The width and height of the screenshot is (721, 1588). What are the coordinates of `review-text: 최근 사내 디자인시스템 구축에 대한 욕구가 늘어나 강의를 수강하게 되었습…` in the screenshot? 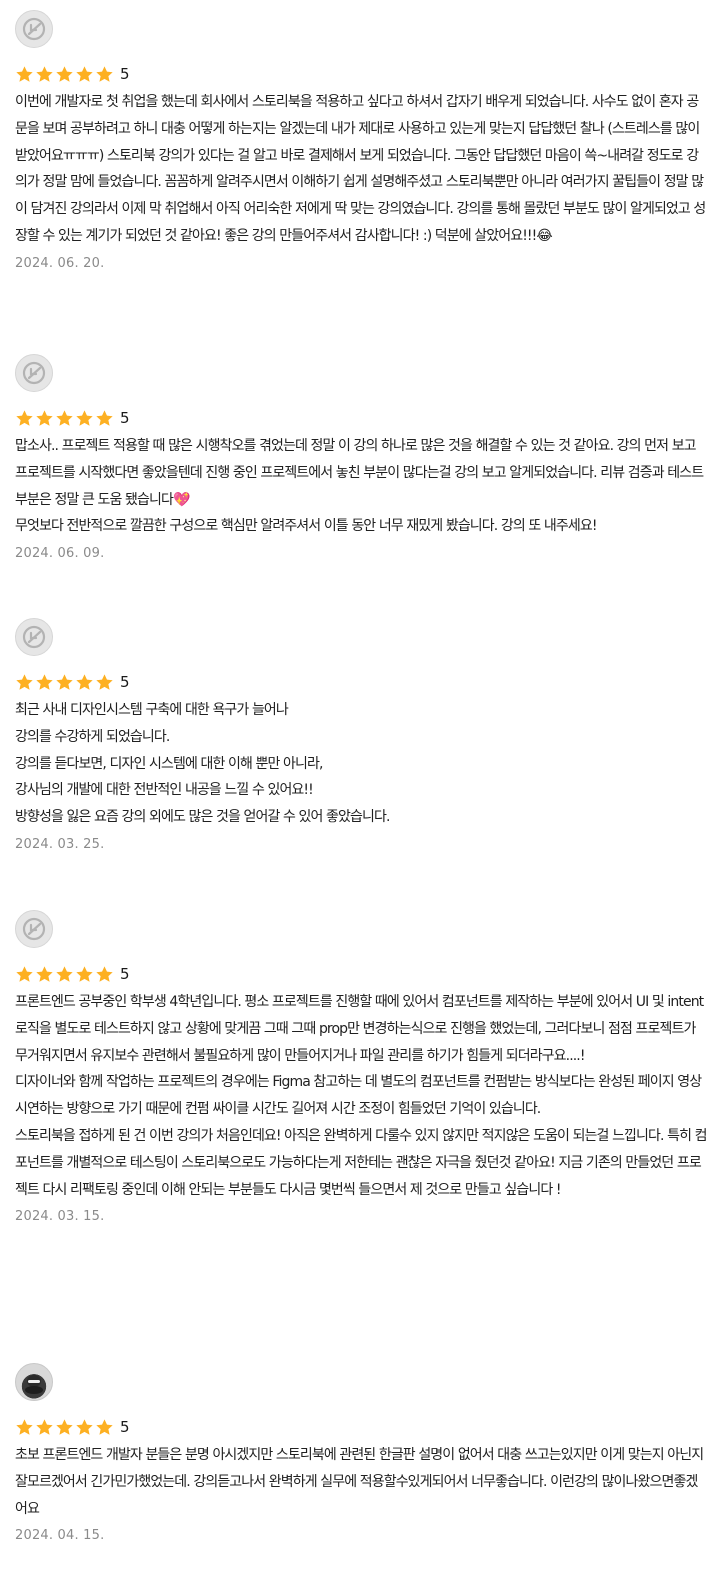 It's located at (202, 764).